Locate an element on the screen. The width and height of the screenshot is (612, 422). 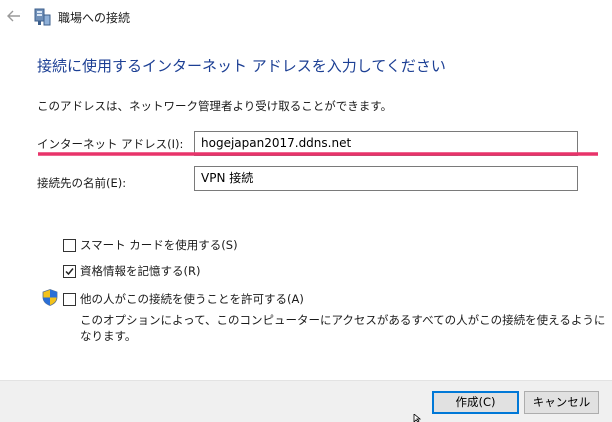
allow-others-checkbox is located at coordinates (69, 299).